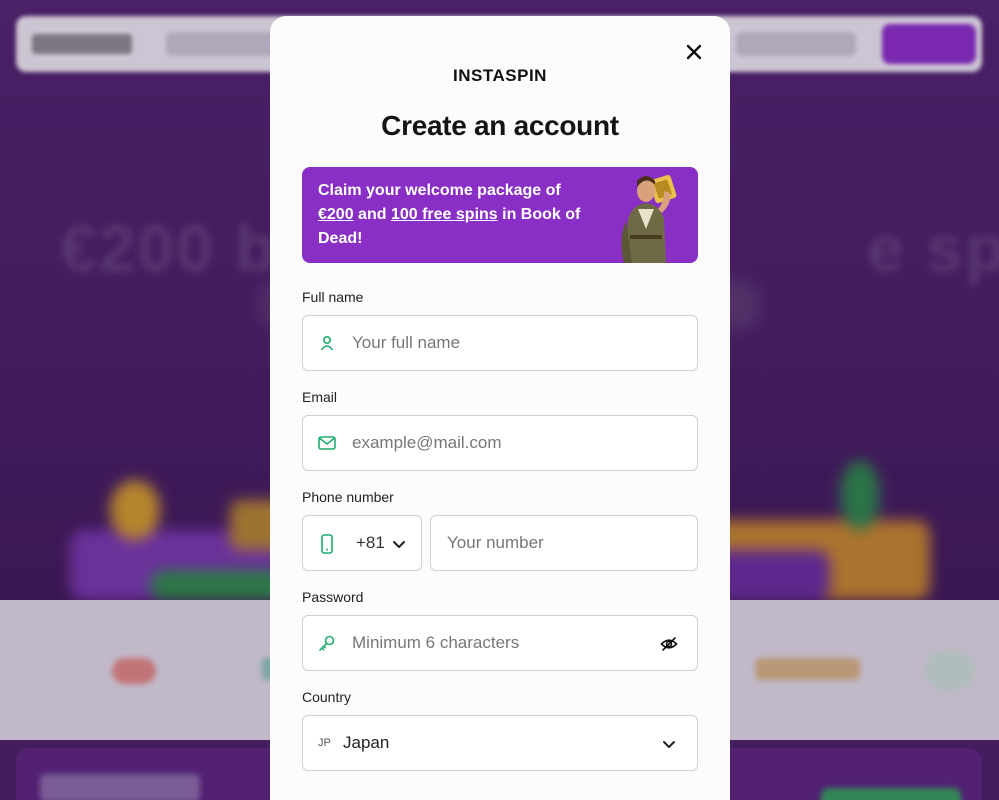 This screenshot has height=800, width=999. Describe the element at coordinates (500, 75) in the screenshot. I see `brand-logo: INSTASPIN` at that location.